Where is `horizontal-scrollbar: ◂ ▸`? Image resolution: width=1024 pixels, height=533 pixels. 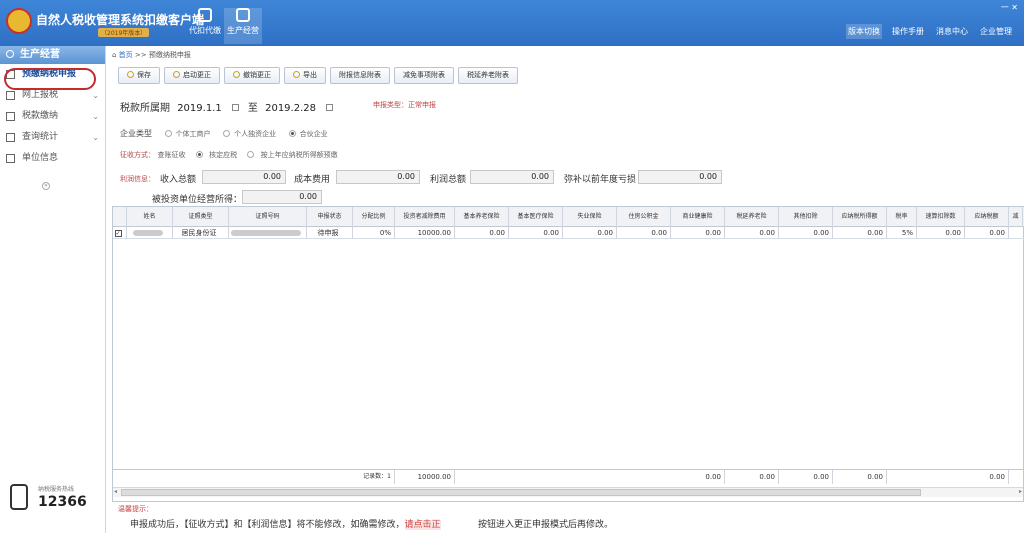
horizontal-scrollbar: ◂ ▸ is located at coordinates (568, 492).